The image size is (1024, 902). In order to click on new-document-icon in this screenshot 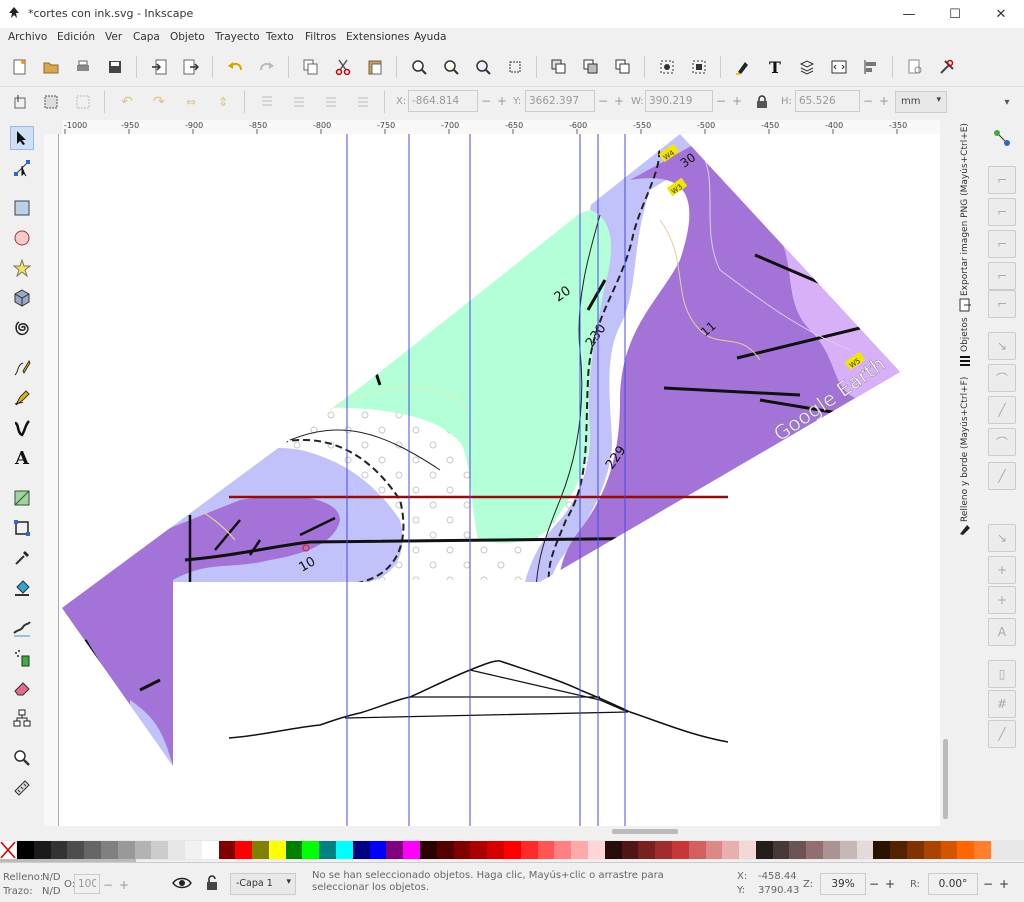, I will do `click(20, 67)`.